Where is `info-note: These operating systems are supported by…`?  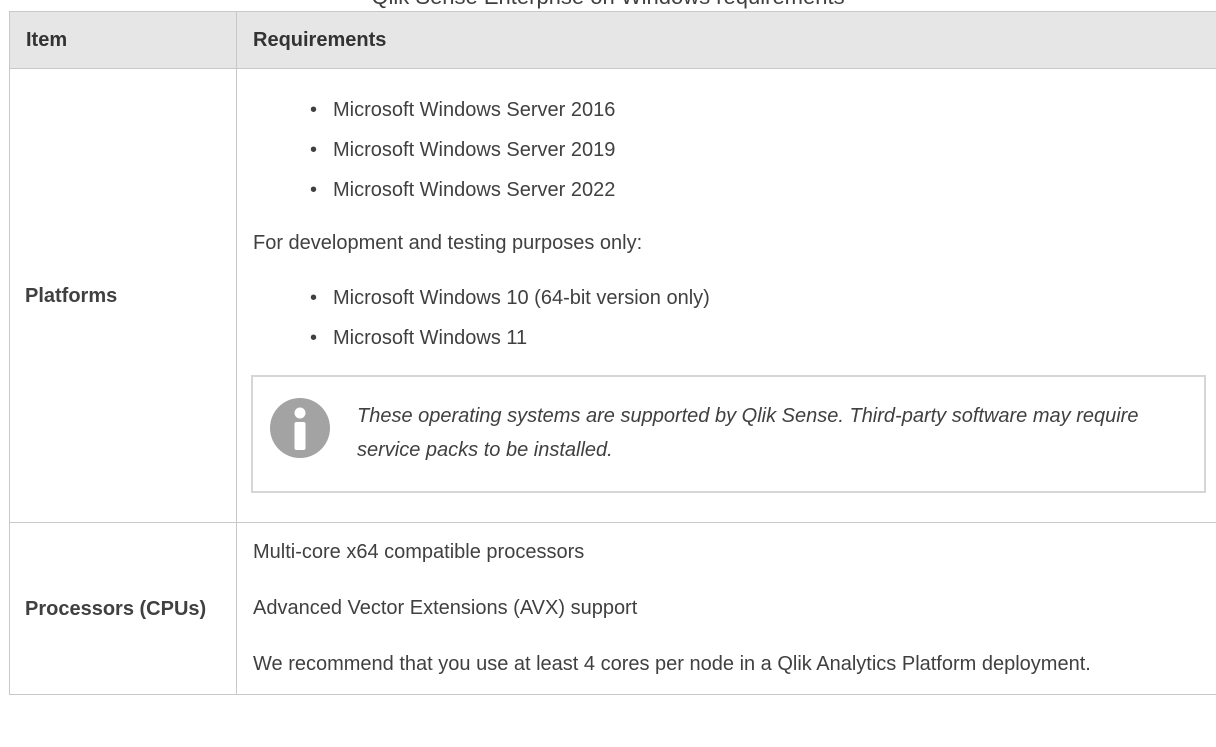
info-note: These operating systems are supported by… is located at coordinates (728, 434).